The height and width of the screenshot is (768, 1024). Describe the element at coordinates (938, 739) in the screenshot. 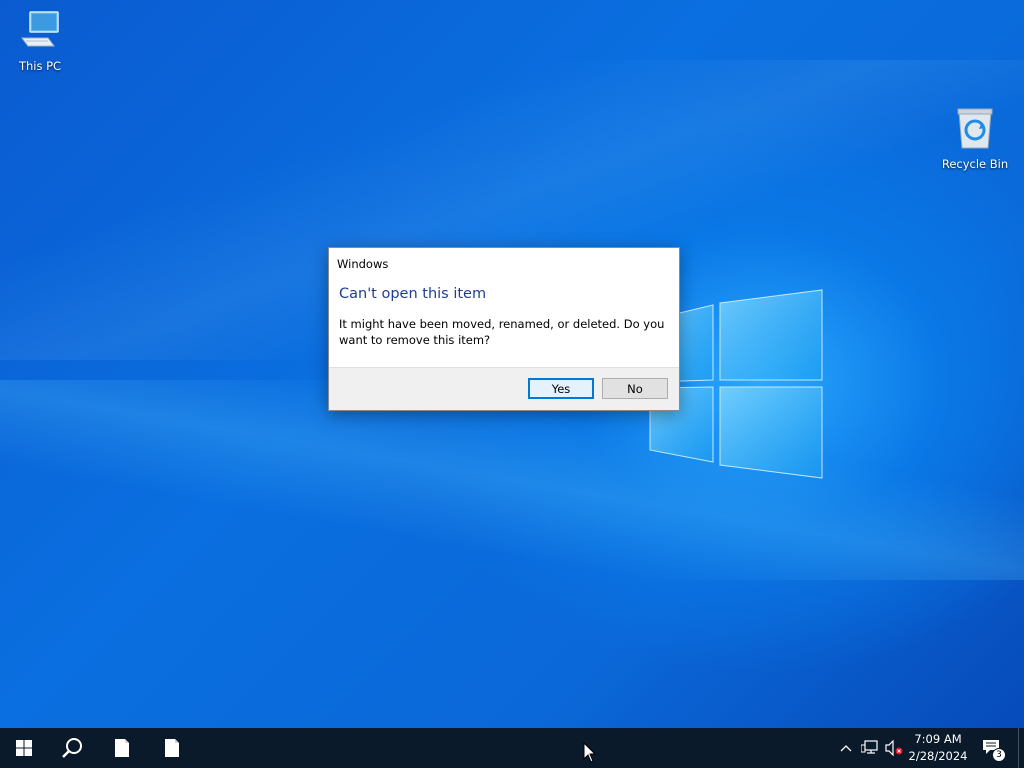

I see `clock-time: 7:09 AM` at that location.